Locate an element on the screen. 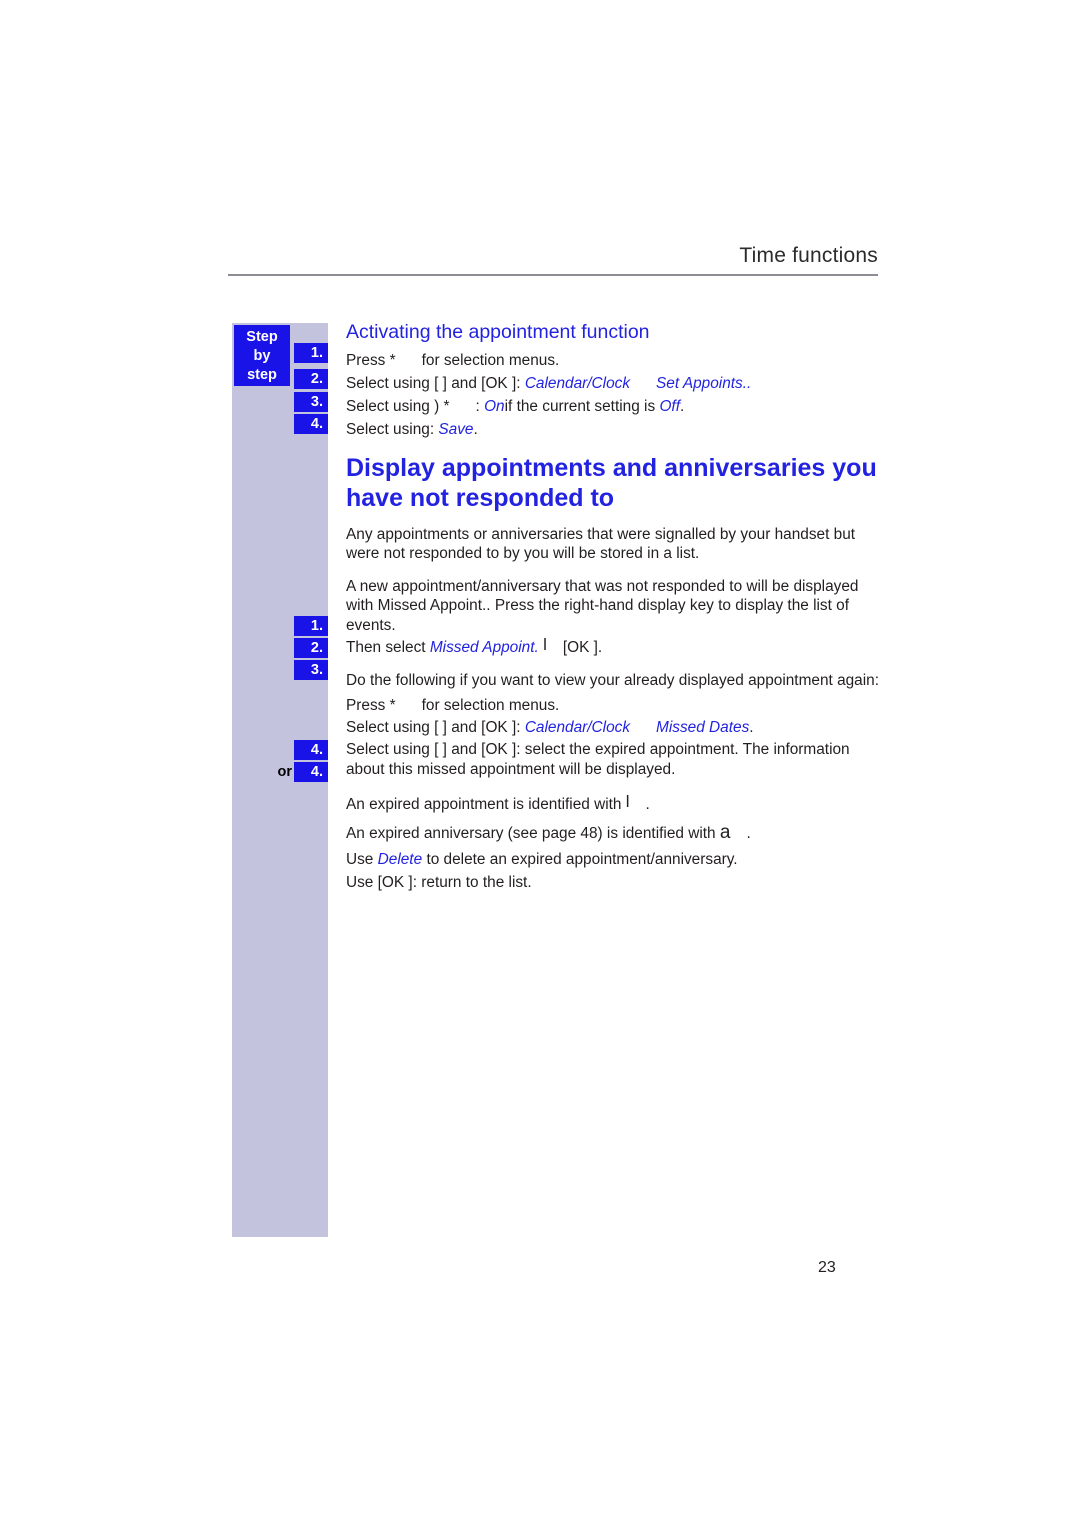  step-text: Select using: is located at coordinates (390, 429).